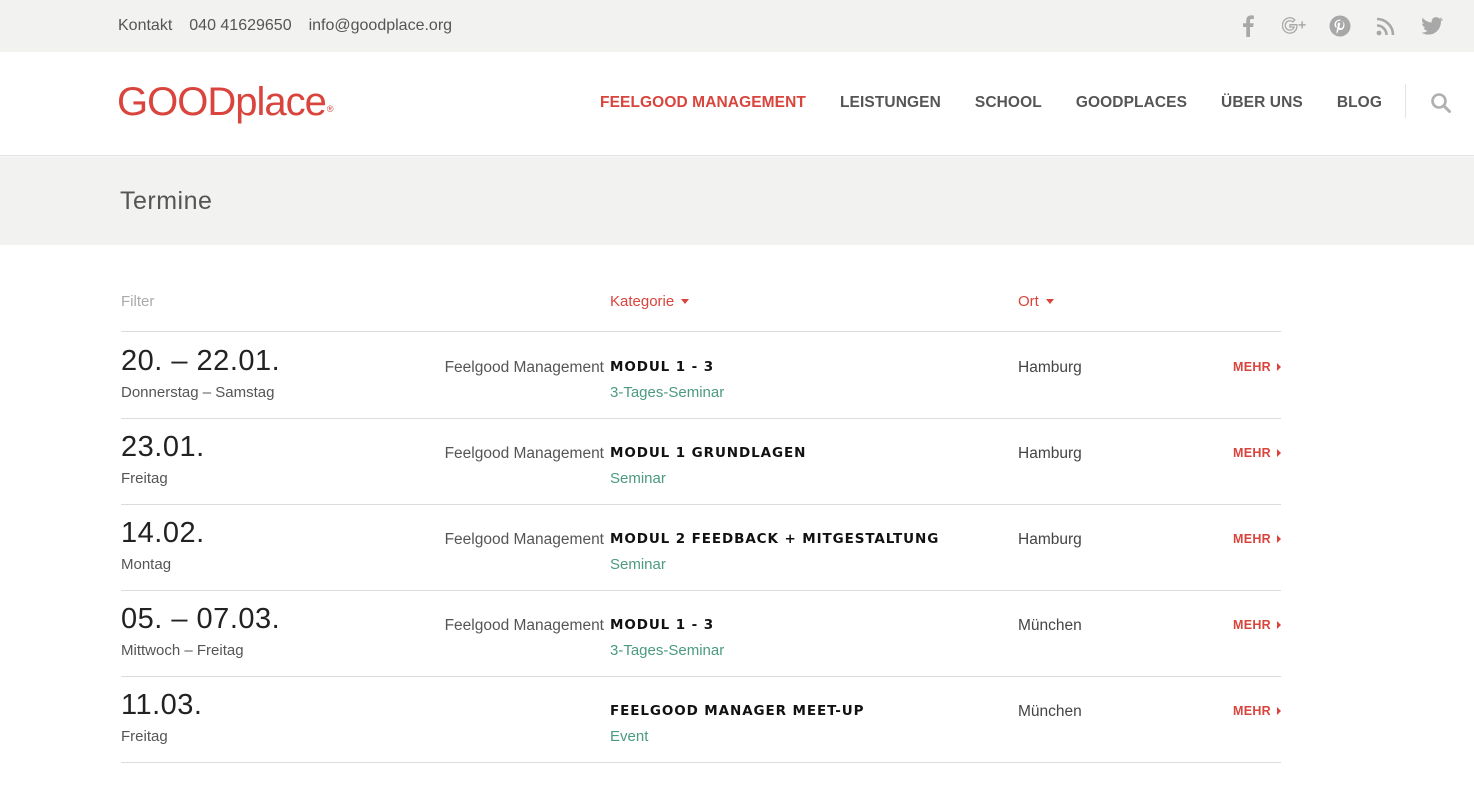 The width and height of the screenshot is (1474, 812). What do you see at coordinates (222, 102) in the screenshot?
I see `logo-text: GOODplace` at bounding box center [222, 102].